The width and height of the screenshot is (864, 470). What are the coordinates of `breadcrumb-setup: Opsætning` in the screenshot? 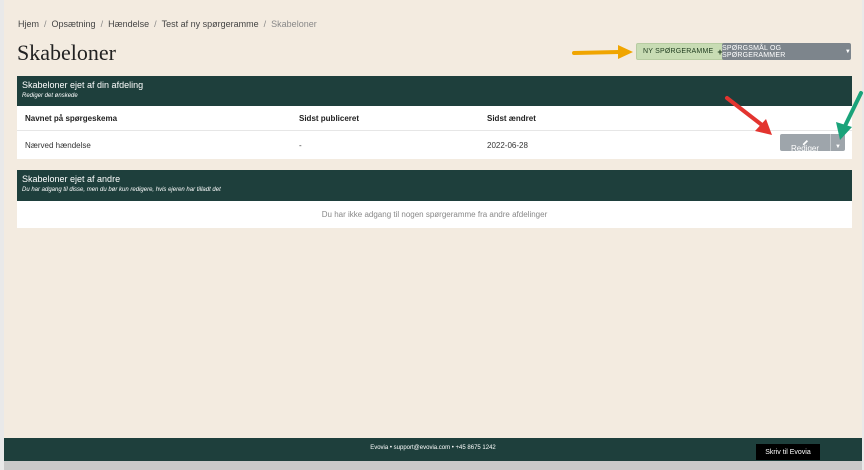 It's located at (74, 24).